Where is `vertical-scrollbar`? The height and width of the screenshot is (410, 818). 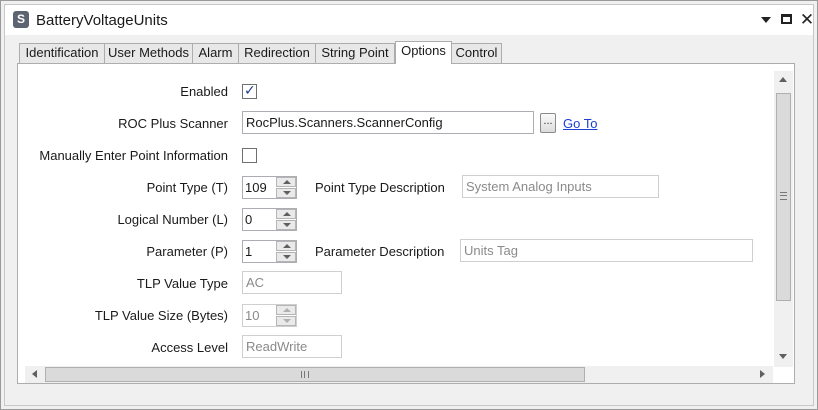 vertical-scrollbar is located at coordinates (783, 219).